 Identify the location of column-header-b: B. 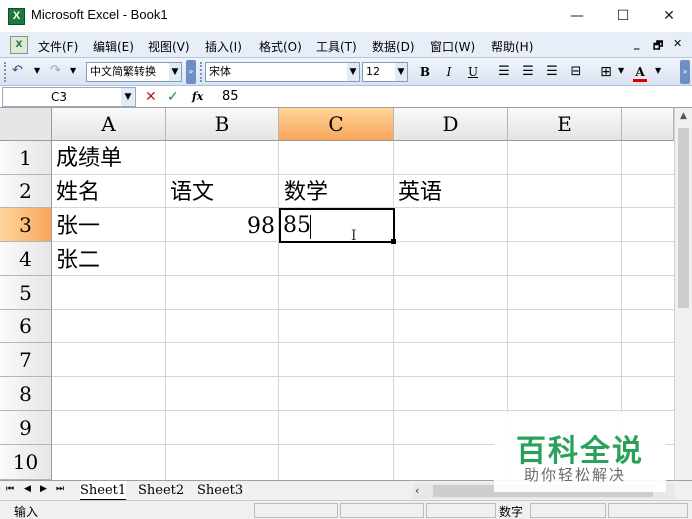
(222, 124).